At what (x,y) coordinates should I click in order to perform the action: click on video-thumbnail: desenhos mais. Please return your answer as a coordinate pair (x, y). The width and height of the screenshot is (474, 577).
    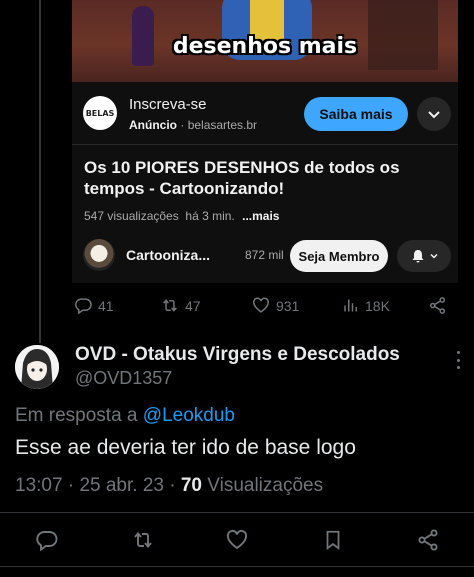
    Looking at the image, I should click on (265, 41).